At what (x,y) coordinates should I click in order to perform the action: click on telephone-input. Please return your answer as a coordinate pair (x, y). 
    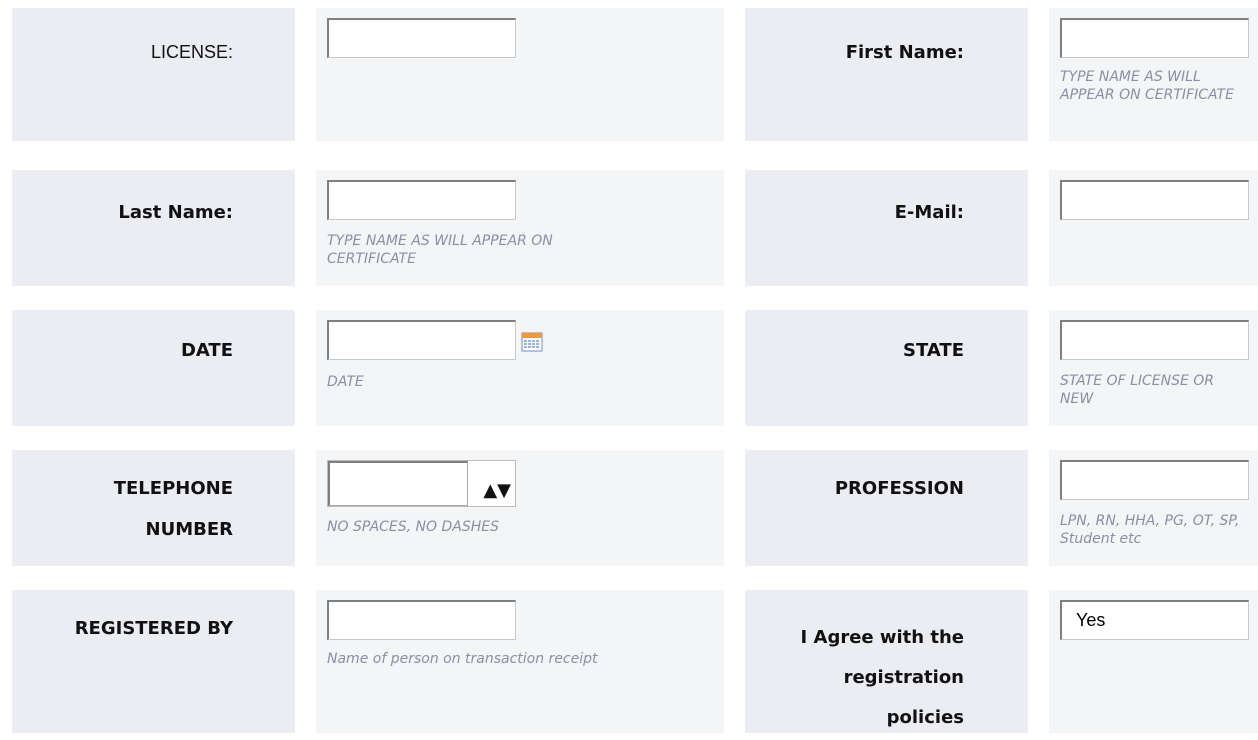
    Looking at the image, I should click on (398, 483).